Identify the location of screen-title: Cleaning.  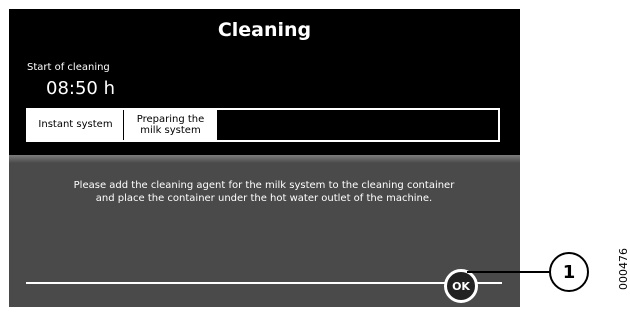
(264, 30).